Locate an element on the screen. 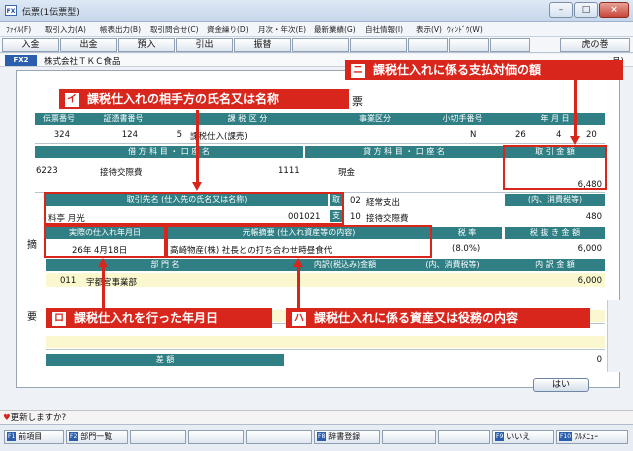 The width and height of the screenshot is (633, 451). date-day: 20 is located at coordinates (591, 135).